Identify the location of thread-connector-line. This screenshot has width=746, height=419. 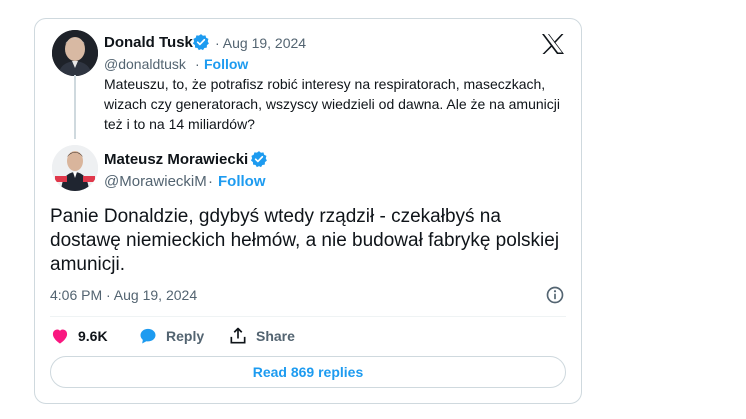
(75, 107).